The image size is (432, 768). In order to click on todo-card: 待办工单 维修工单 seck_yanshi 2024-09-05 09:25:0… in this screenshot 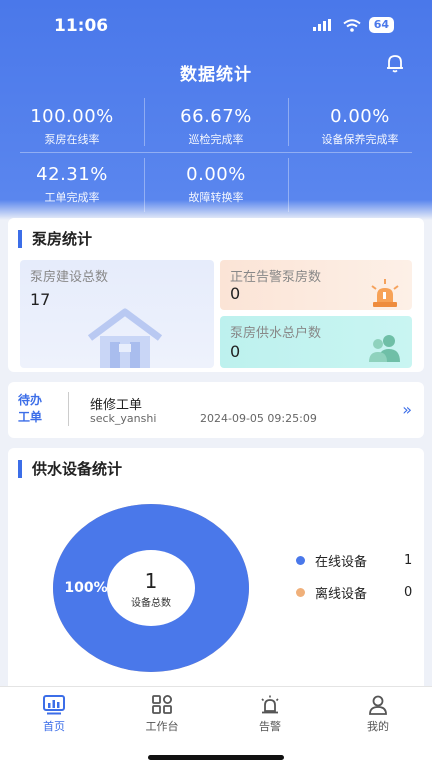, I will do `click(216, 410)`.